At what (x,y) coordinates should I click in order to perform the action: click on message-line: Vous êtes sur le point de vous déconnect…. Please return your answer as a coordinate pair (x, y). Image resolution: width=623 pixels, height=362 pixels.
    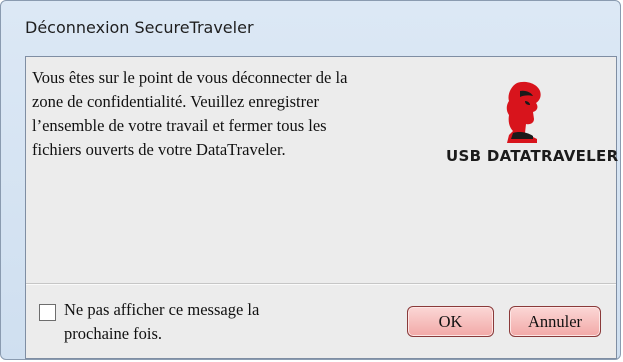
    Looking at the image, I should click on (190, 77).